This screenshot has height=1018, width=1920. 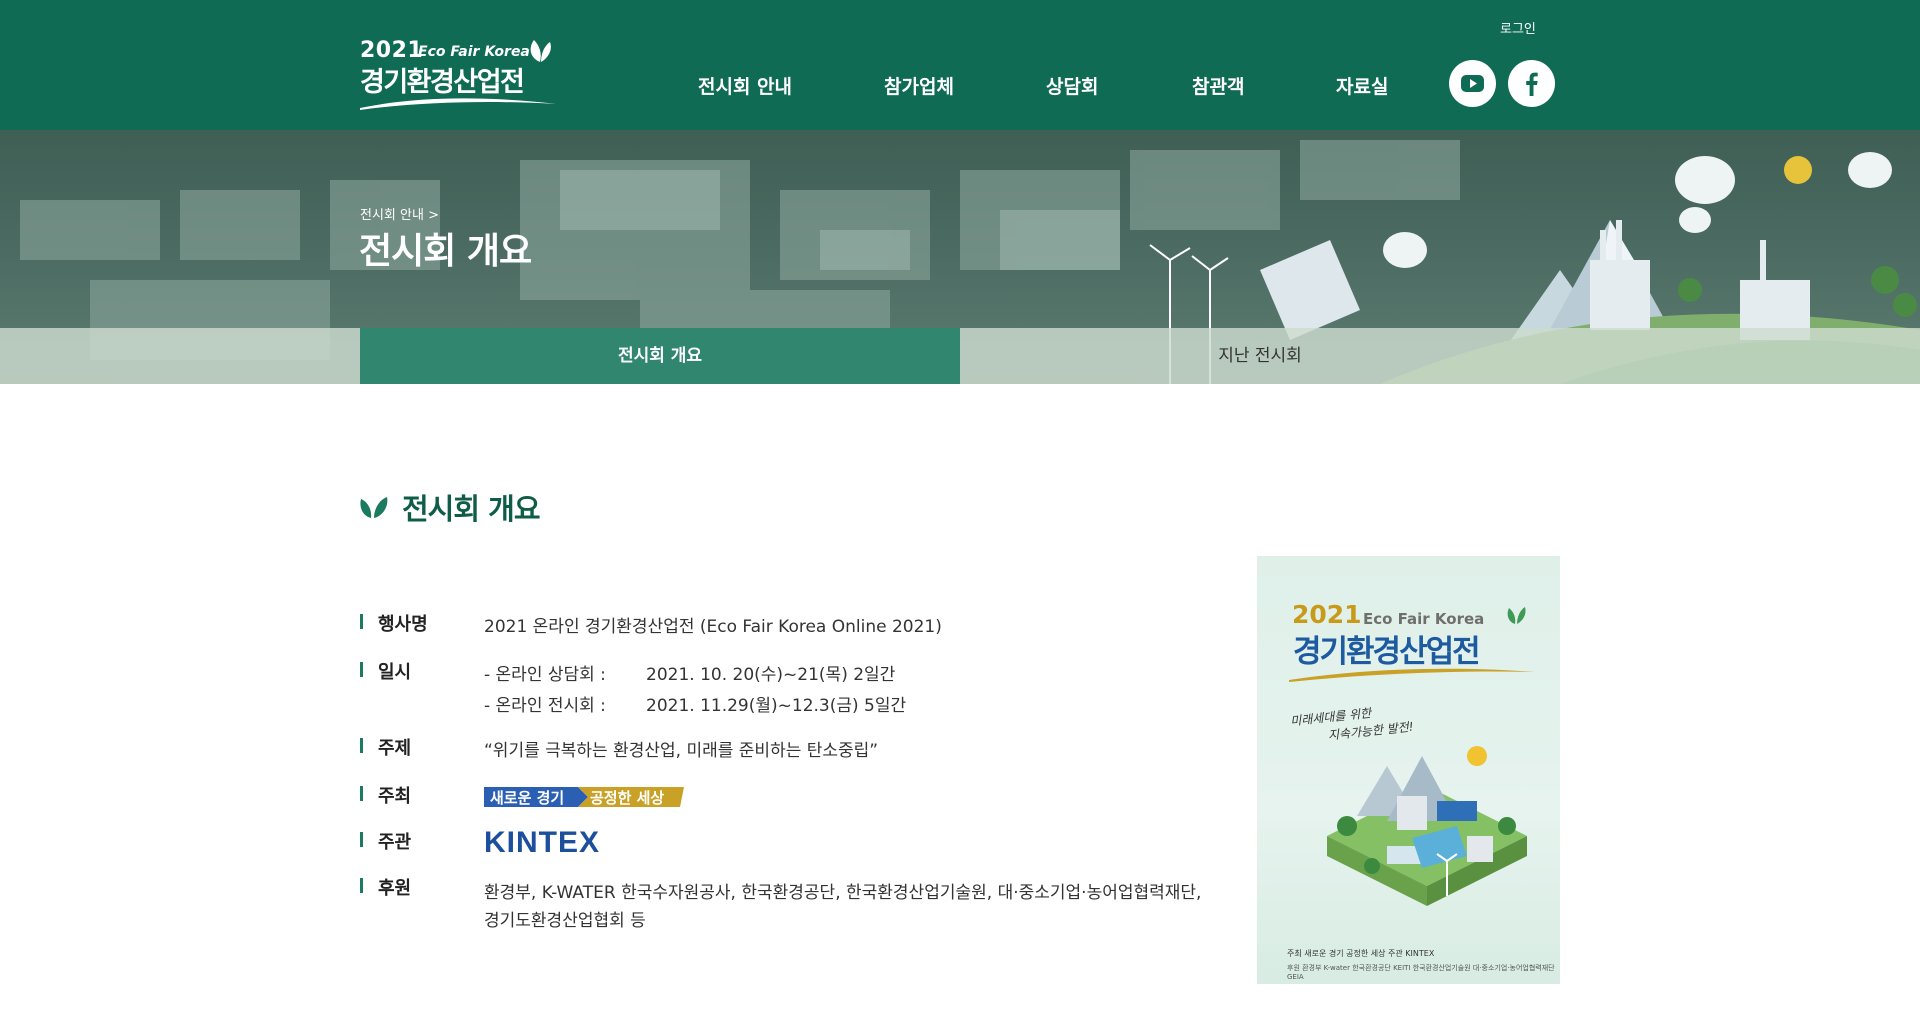 I want to click on nav-item-consultation: 상담회, so click(x=1072, y=85).